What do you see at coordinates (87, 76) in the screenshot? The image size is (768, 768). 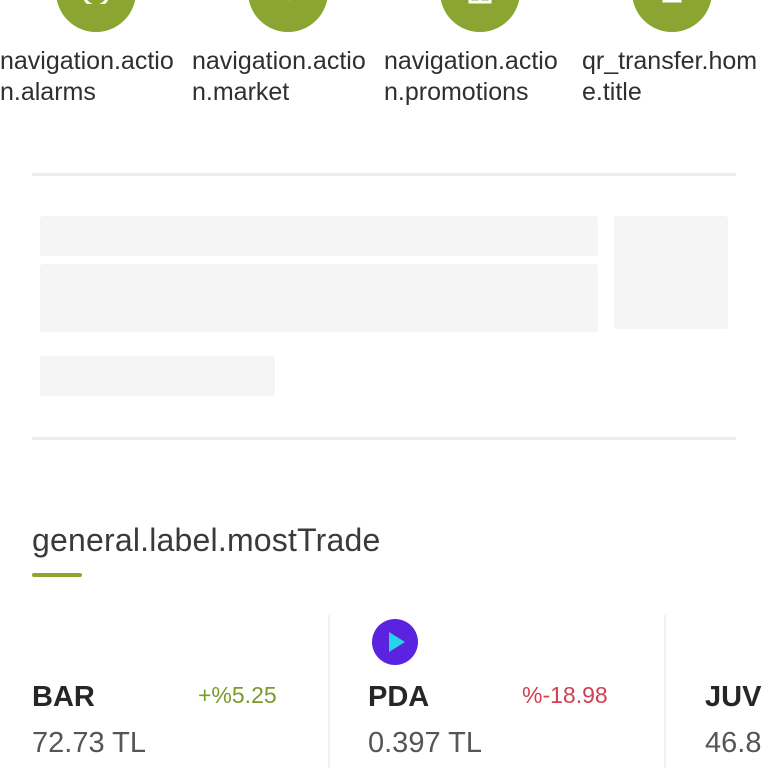 I see `action-label: navigation.action.alarms` at bounding box center [87, 76].